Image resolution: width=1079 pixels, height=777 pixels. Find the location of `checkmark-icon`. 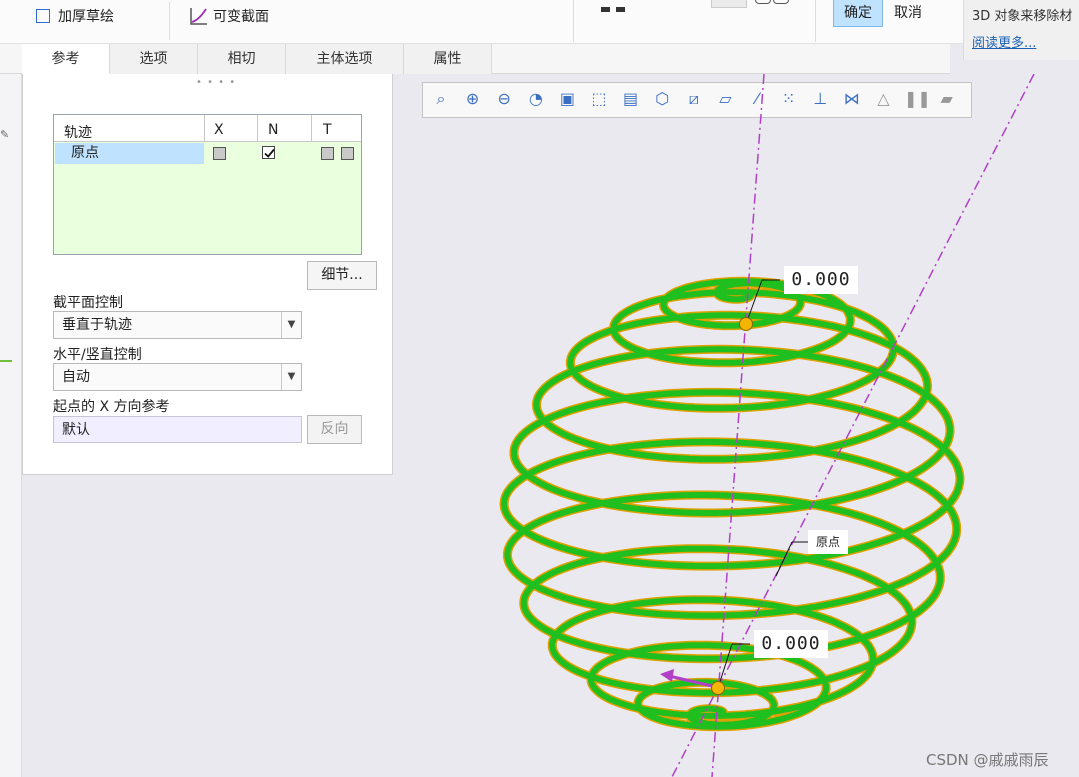

checkmark-icon is located at coordinates (269, 153).